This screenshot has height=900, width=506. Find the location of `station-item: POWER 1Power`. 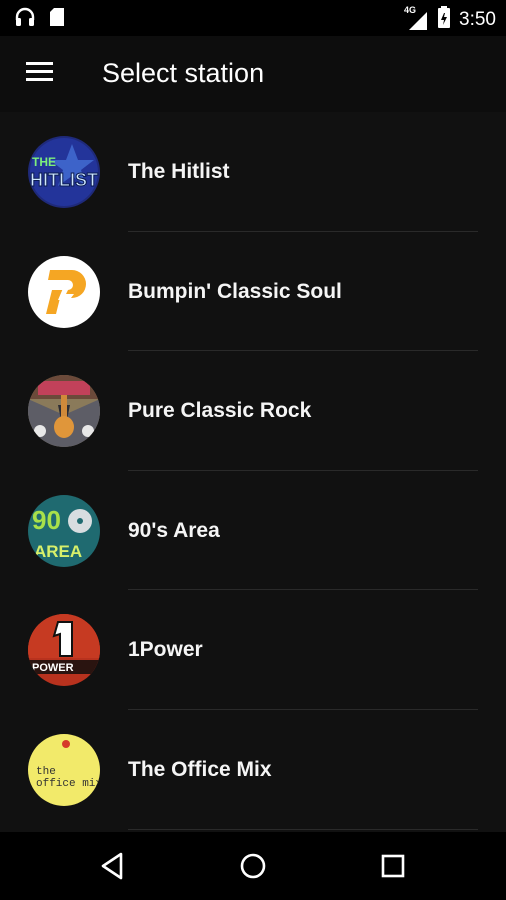

station-item: POWER 1Power is located at coordinates (253, 650).